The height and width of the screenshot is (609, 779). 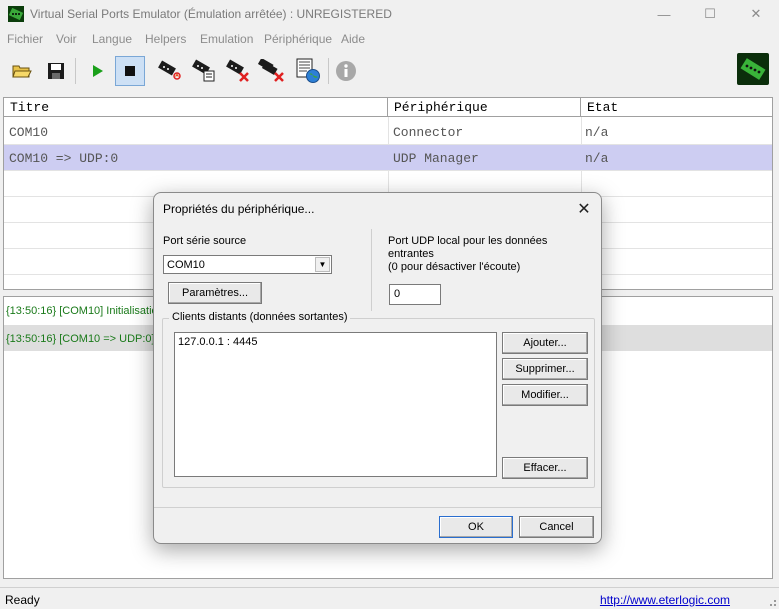 I want to click on device-properties-icon, so click(x=203, y=70).